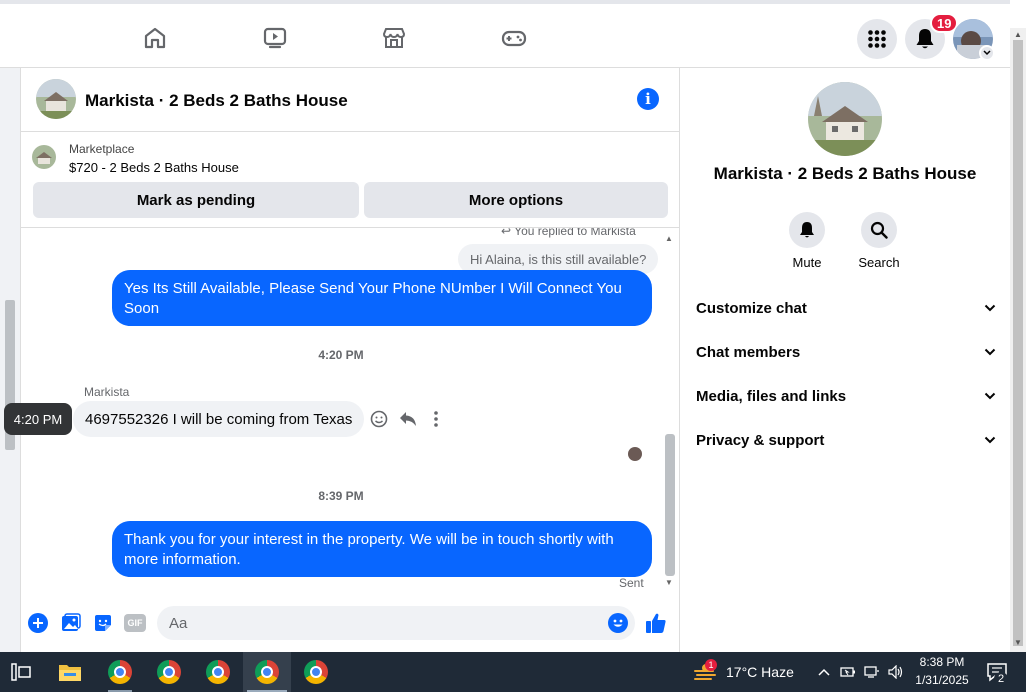 The image size is (1026, 692). Describe the element at coordinates (513, 672) in the screenshot. I see `windows-taskbar: 1 17°C Haze 8:38 PM 1/31/2025 2` at that location.